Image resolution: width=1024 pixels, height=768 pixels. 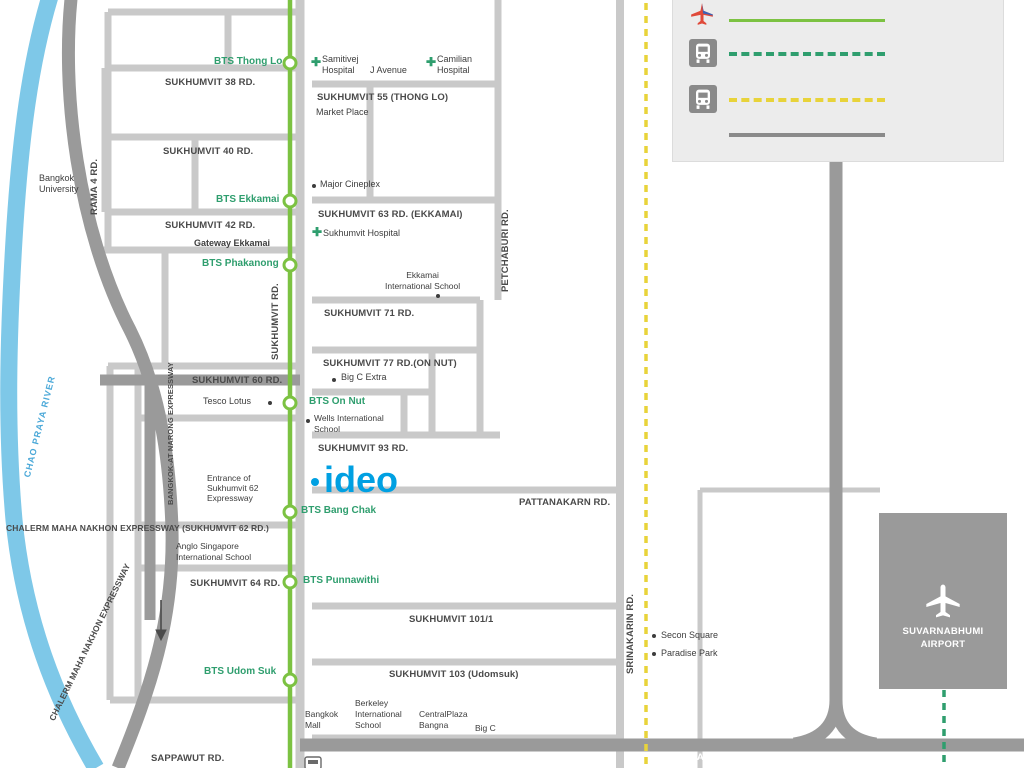 I want to click on legend-line-bts-extension, so click(x=807, y=20).